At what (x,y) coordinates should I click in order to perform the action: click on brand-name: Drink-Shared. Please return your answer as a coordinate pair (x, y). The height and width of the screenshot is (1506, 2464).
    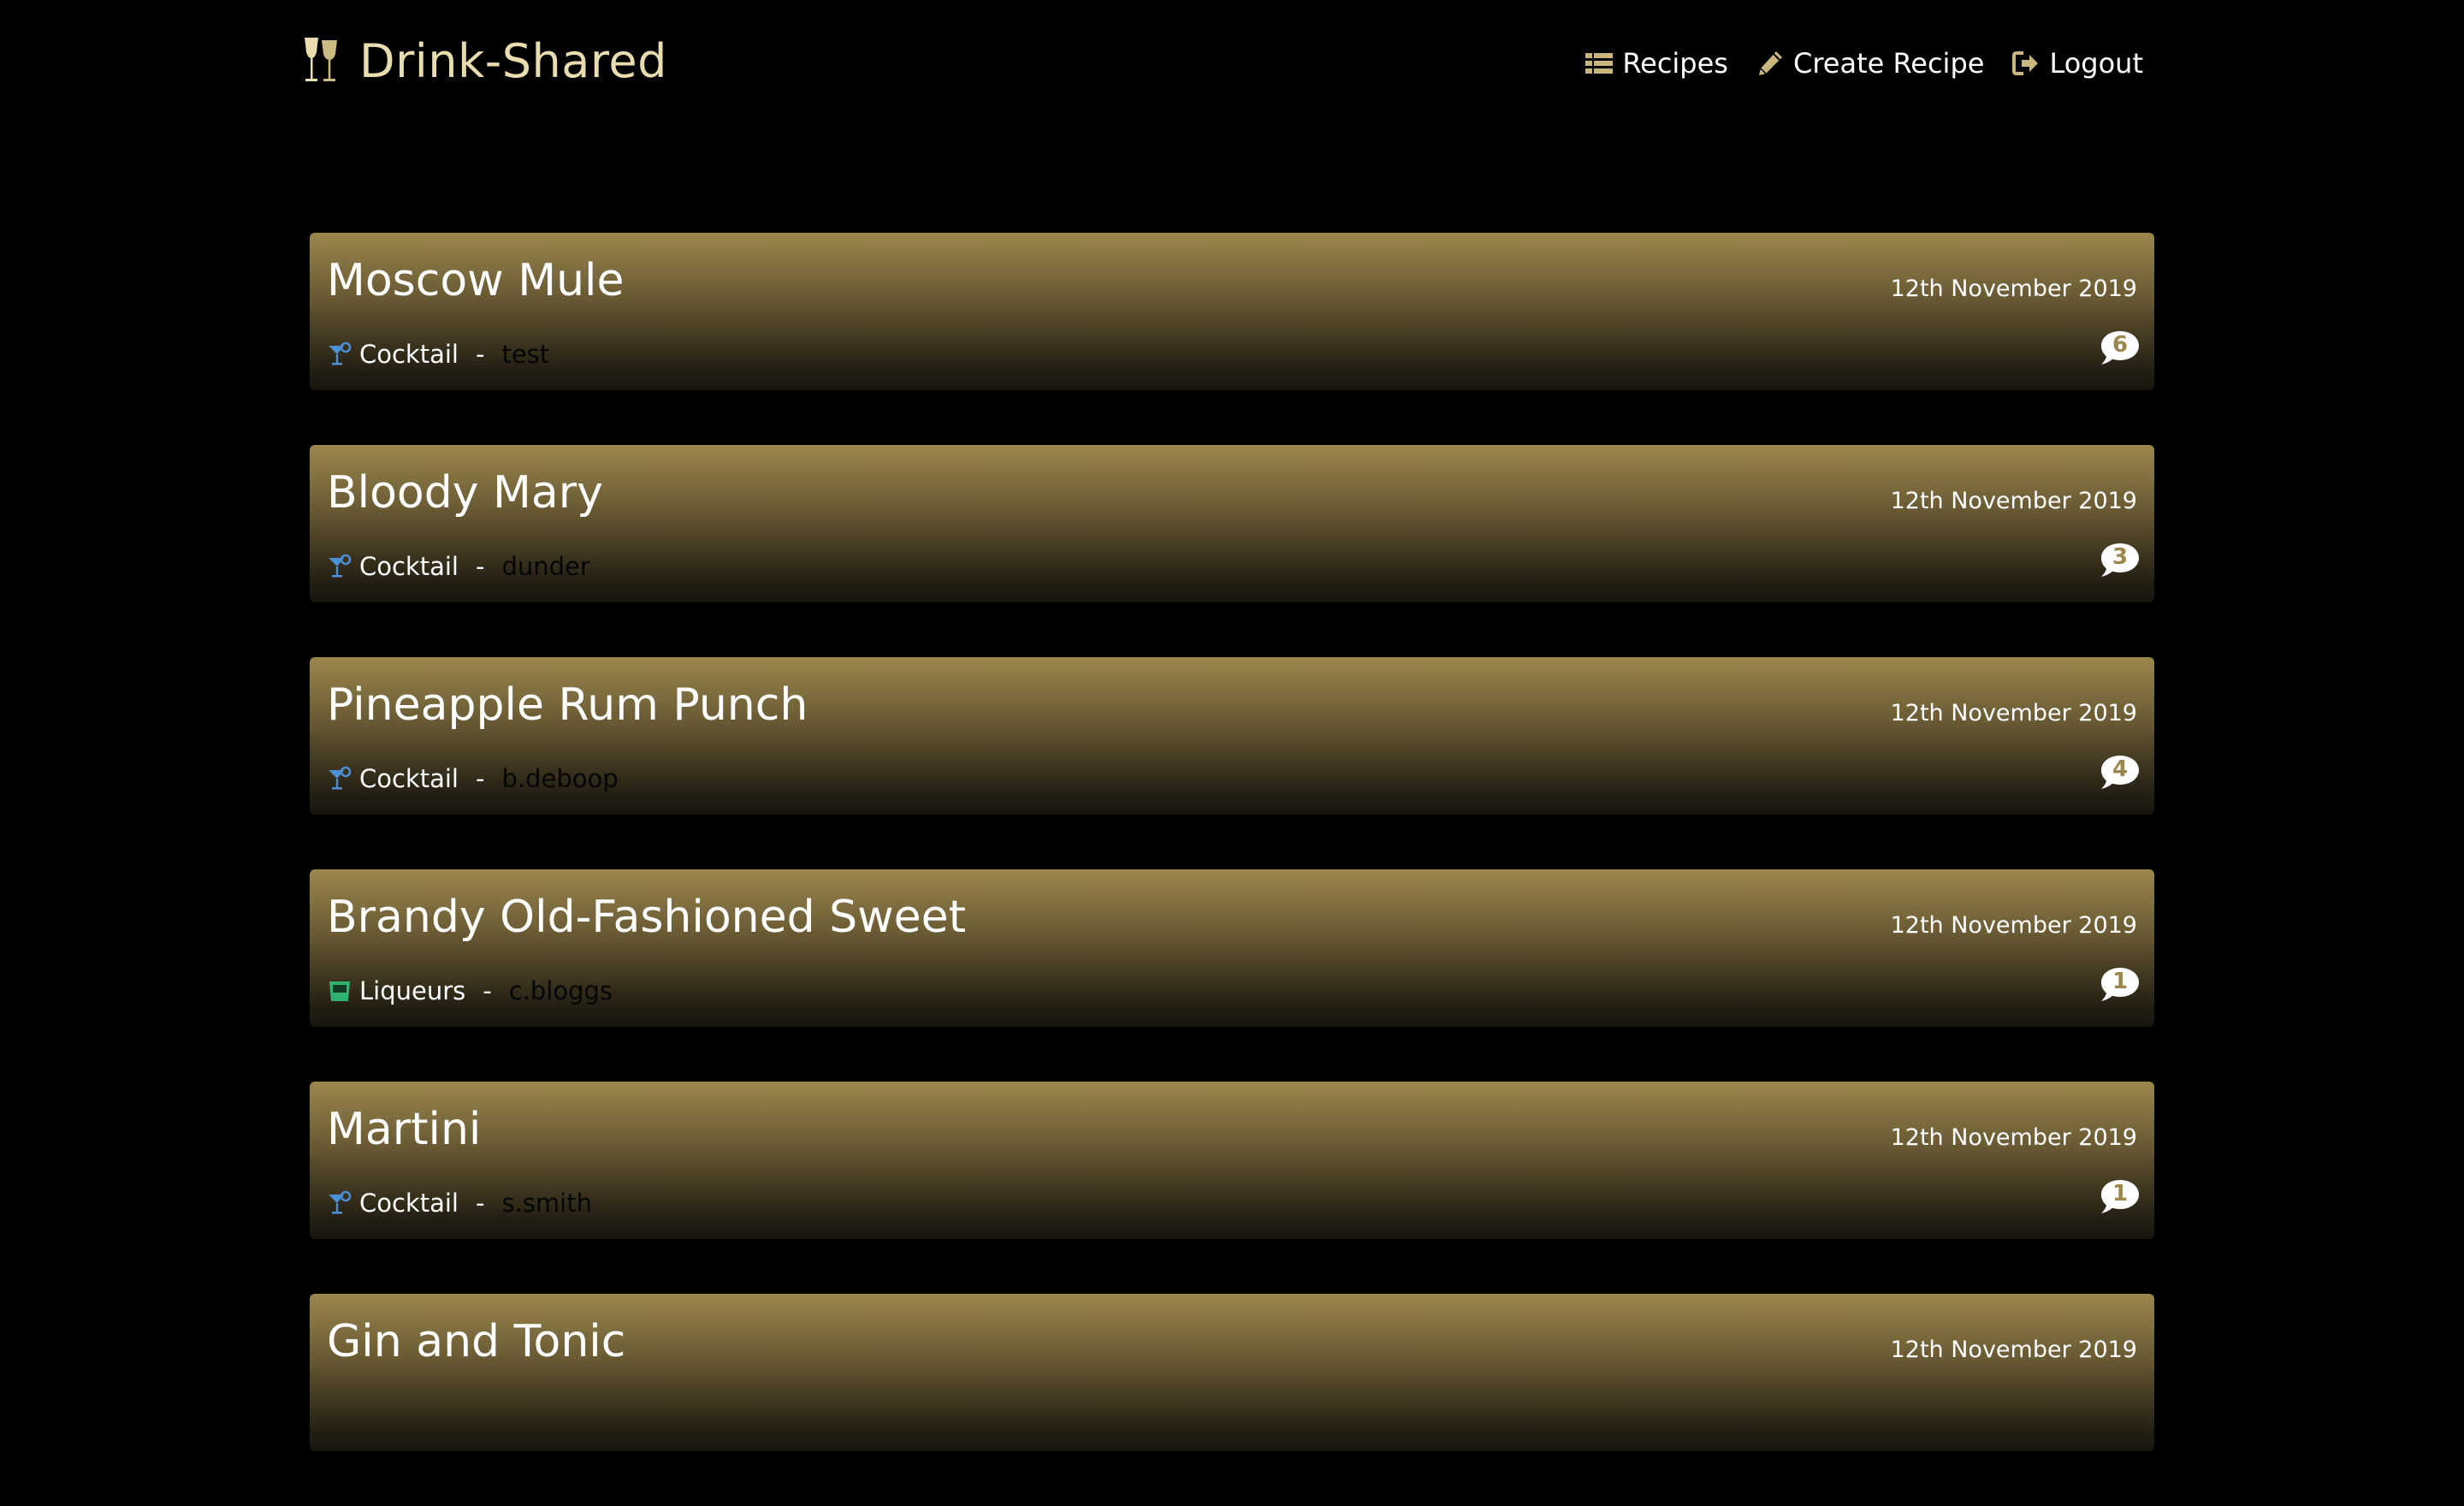
    Looking at the image, I should click on (513, 60).